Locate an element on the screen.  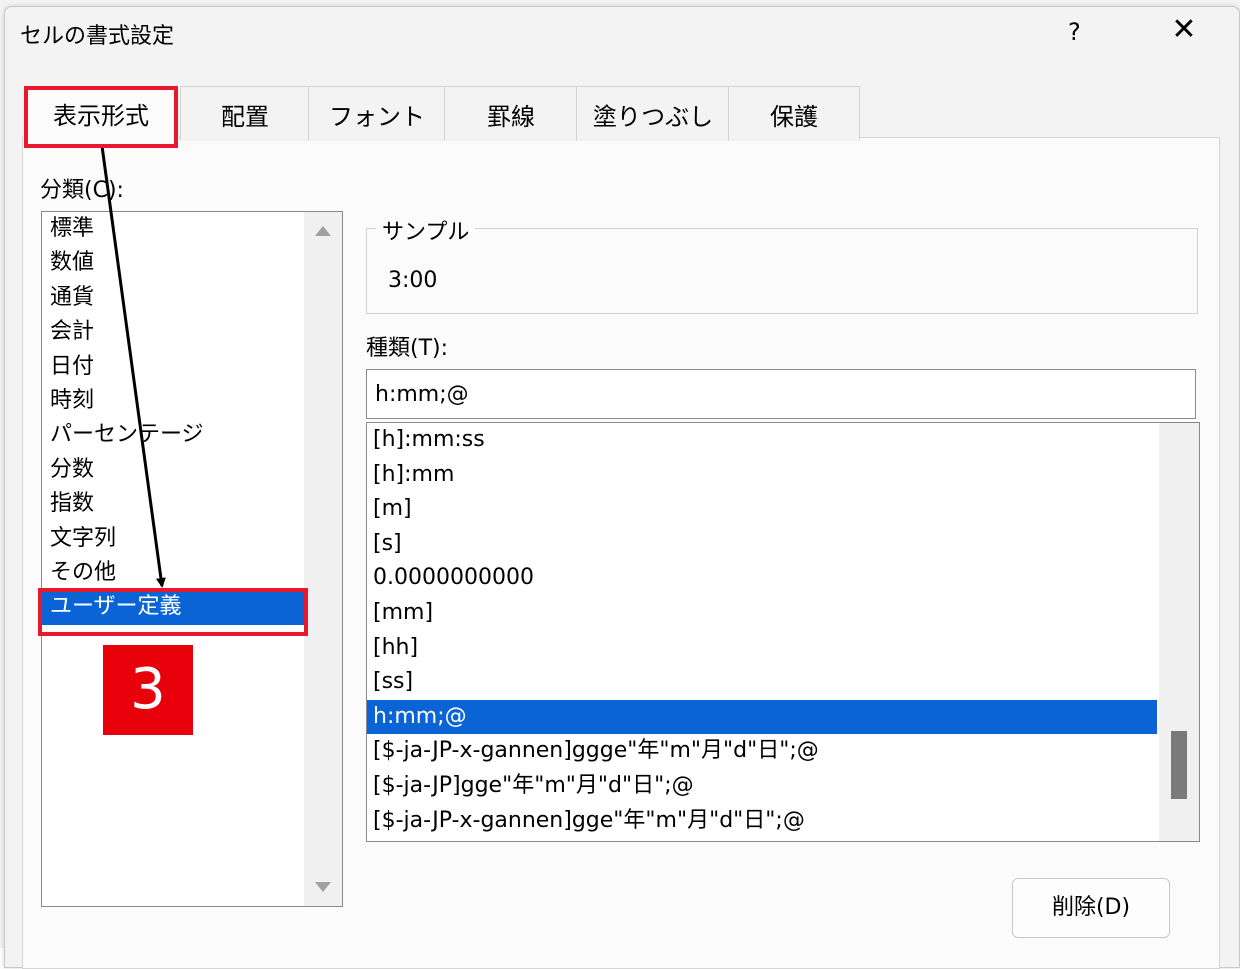
sample-label: サンプル is located at coordinates (426, 230).